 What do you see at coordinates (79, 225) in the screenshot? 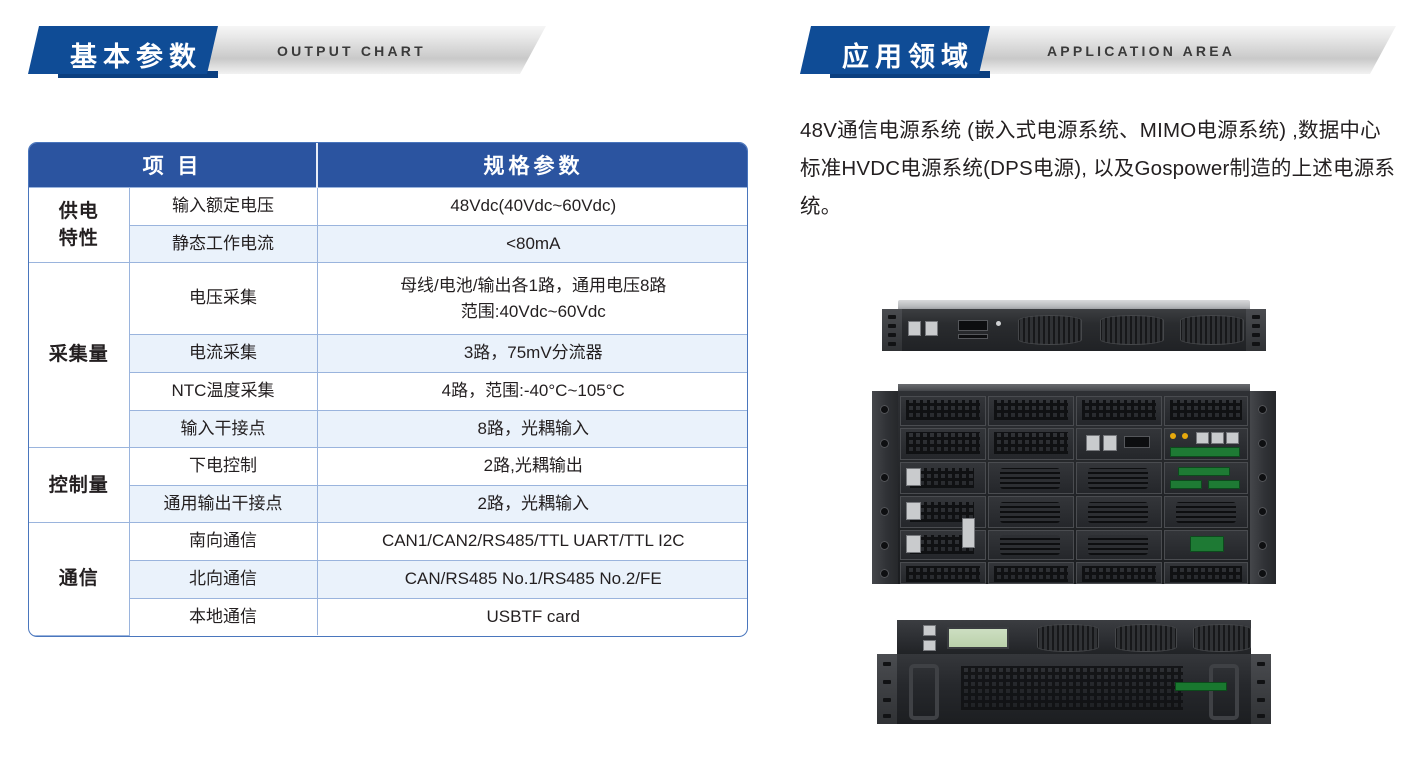
I see `row-group-label: 供电 特性` at bounding box center [79, 225].